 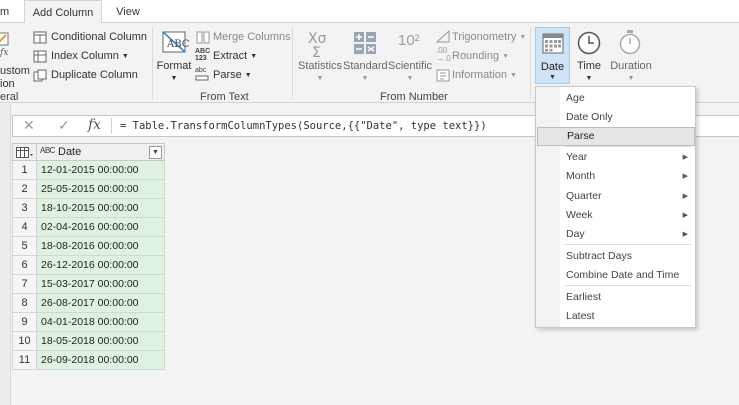 I want to click on custom-column-label-2: ion, so click(x=7, y=84).